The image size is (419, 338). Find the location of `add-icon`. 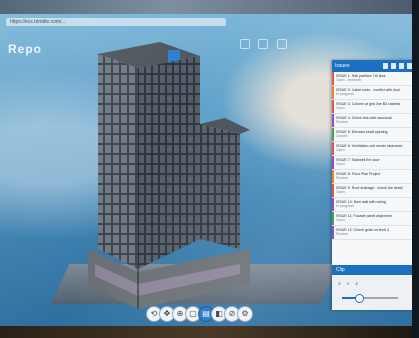

add-icon is located at coordinates (385, 66).